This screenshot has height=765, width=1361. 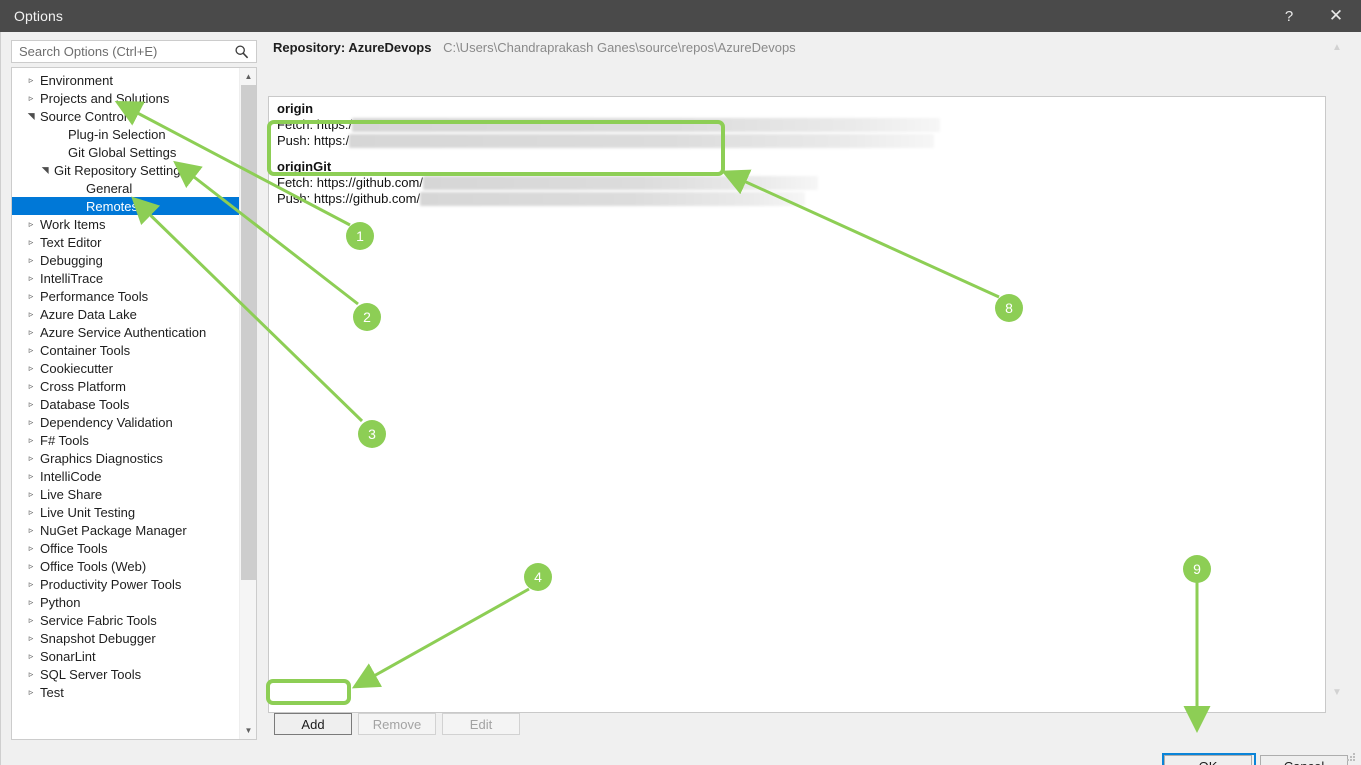 I want to click on sidebar-item-live-share: ▹ Live Share, so click(x=126, y=494).